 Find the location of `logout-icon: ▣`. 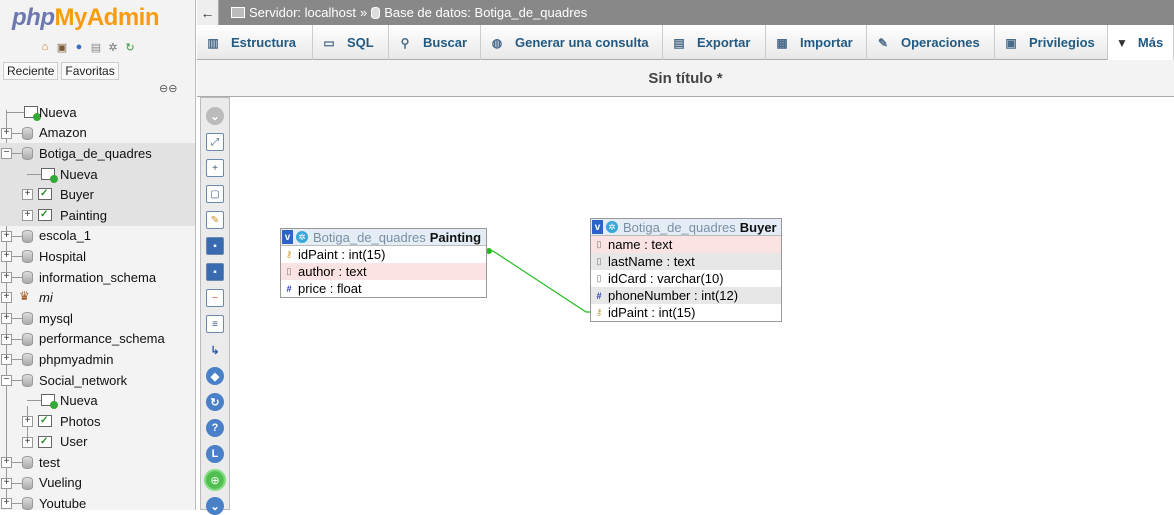

logout-icon: ▣ is located at coordinates (62, 47).